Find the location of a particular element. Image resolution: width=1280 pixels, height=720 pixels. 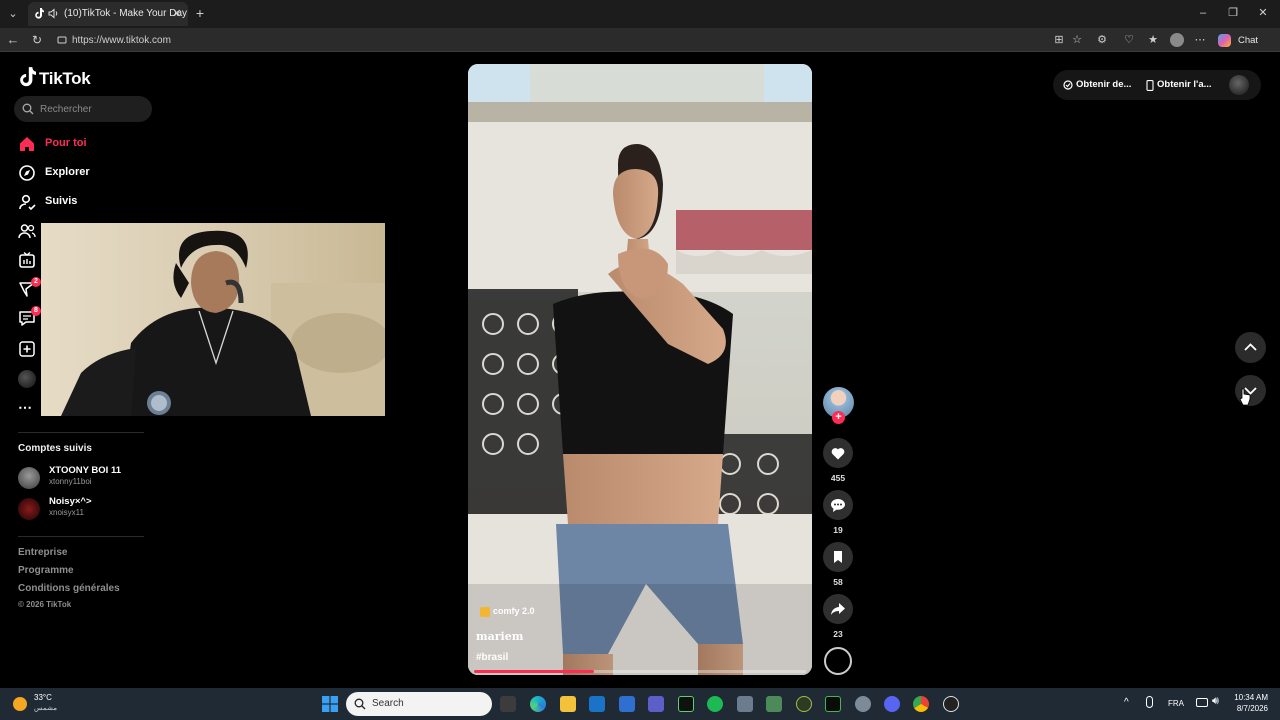

nav-more: ⋯ is located at coordinates (29, 407).